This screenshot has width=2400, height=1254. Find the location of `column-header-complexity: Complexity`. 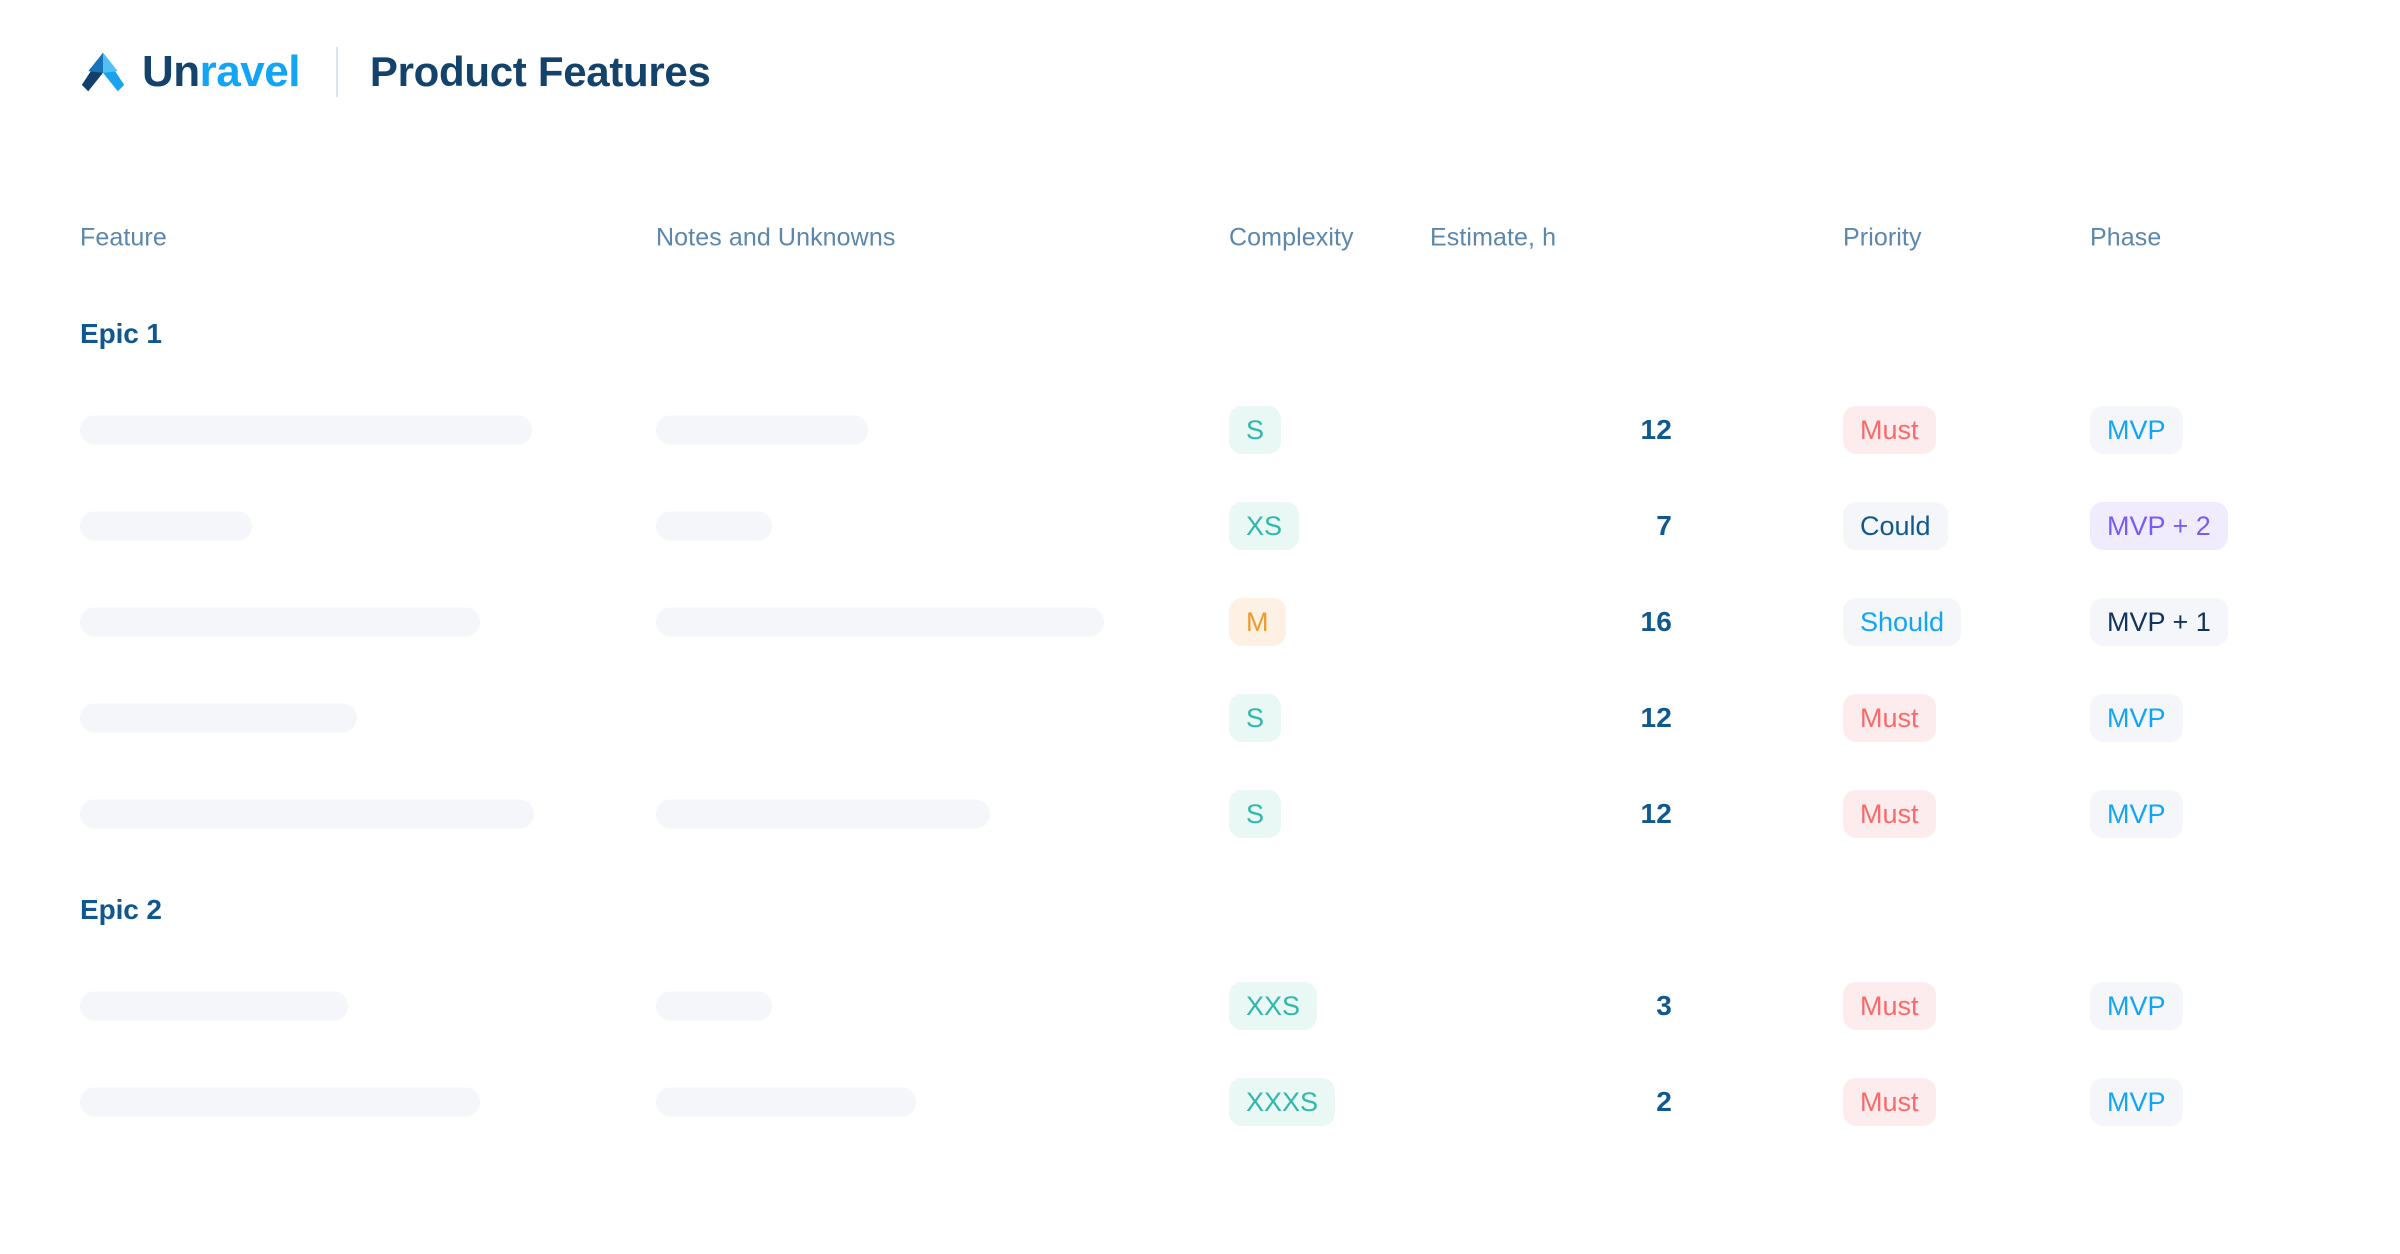

column-header-complexity: Complexity is located at coordinates (1291, 237).